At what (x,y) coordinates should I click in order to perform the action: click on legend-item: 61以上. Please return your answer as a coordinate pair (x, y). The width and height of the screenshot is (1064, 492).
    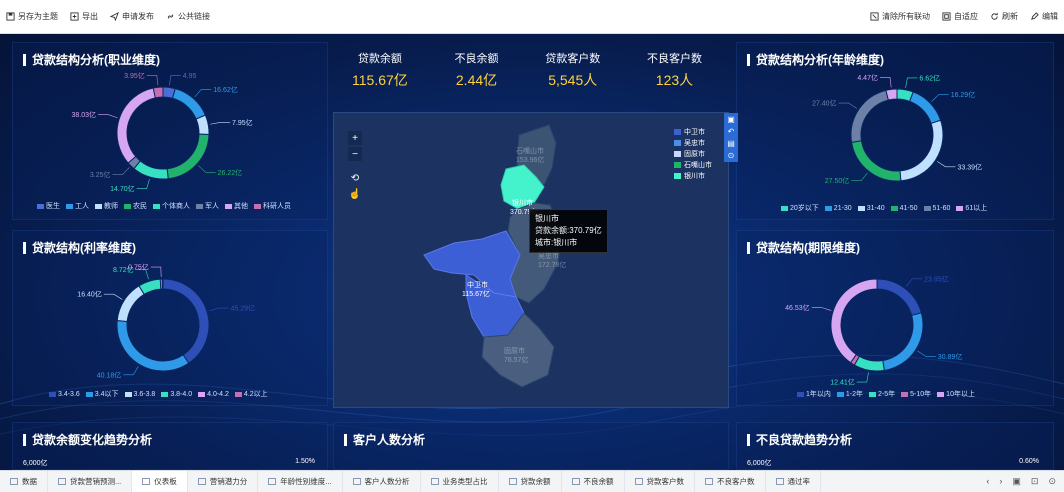
    Looking at the image, I should click on (971, 208).